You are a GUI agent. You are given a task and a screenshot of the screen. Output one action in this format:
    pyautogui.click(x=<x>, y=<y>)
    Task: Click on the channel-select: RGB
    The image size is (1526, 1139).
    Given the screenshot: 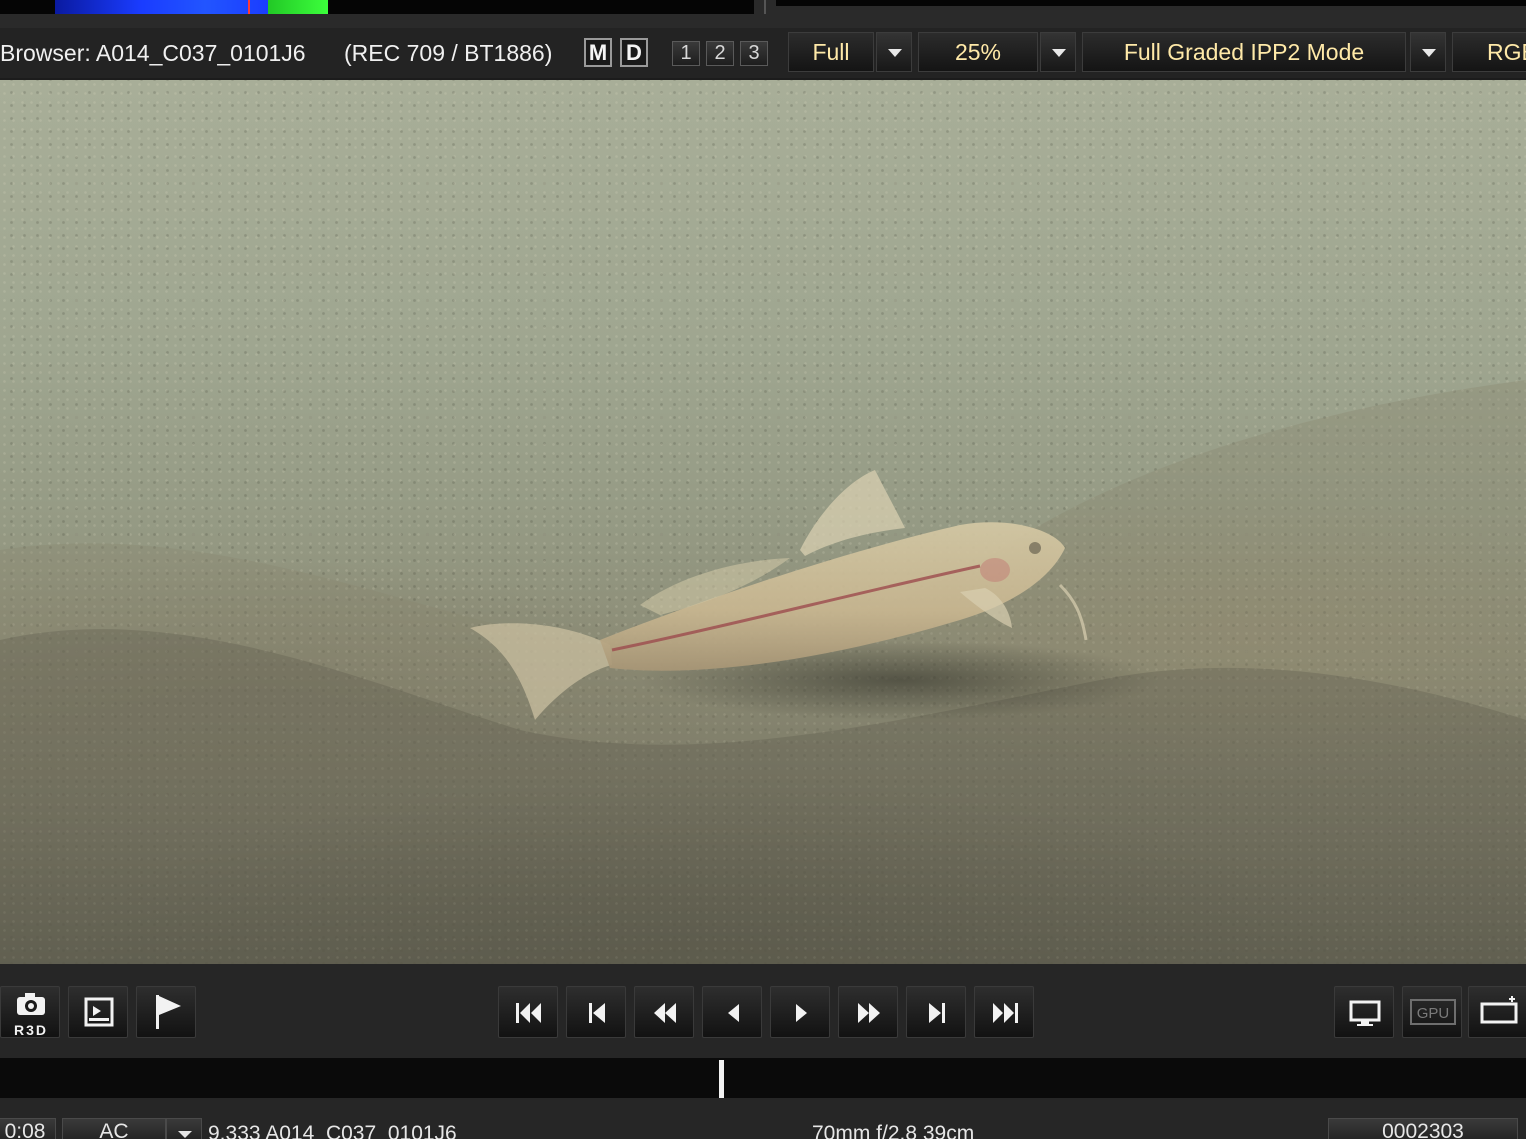 What is the action you would take?
    pyautogui.click(x=1489, y=52)
    